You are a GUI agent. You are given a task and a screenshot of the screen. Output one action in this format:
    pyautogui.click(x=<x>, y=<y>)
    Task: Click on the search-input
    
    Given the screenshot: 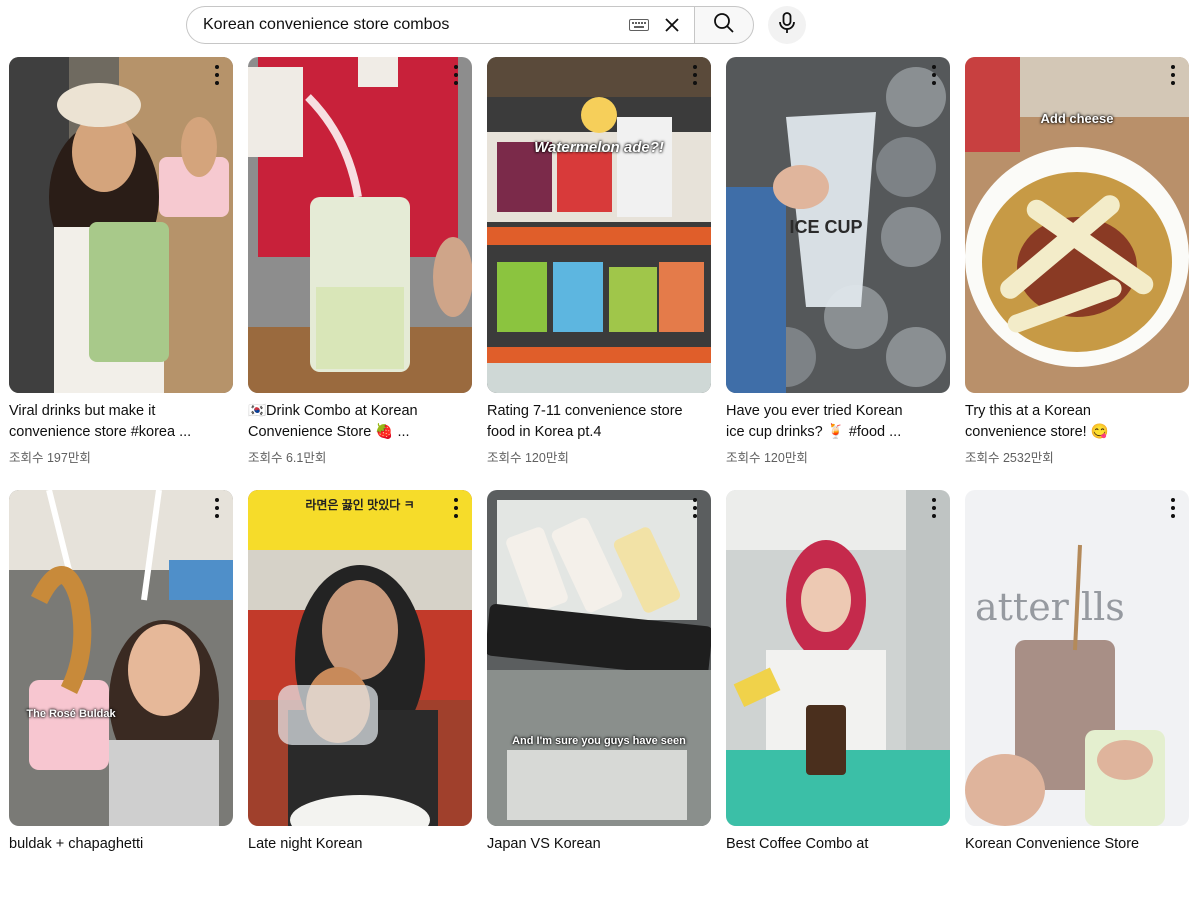 What is the action you would take?
    pyautogui.click(x=415, y=25)
    